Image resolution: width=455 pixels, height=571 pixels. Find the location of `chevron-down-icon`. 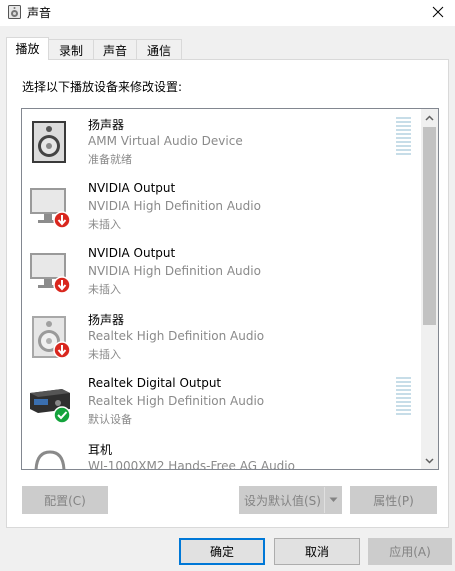

chevron-down-icon is located at coordinates (429, 460).